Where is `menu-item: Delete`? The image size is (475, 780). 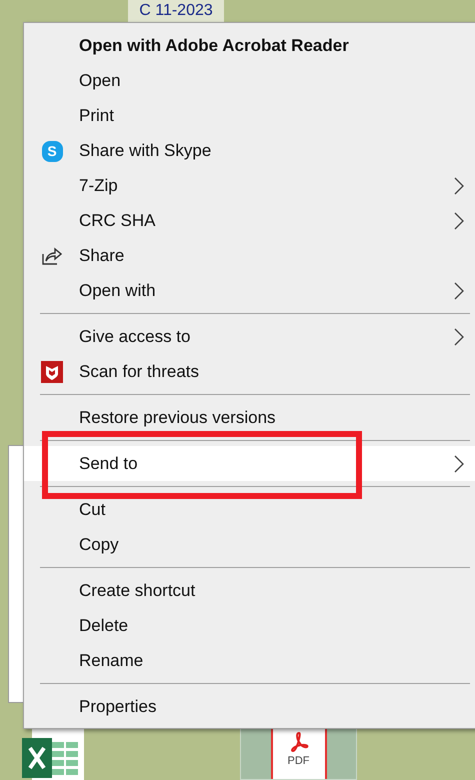
menu-item: Delete is located at coordinates (249, 625).